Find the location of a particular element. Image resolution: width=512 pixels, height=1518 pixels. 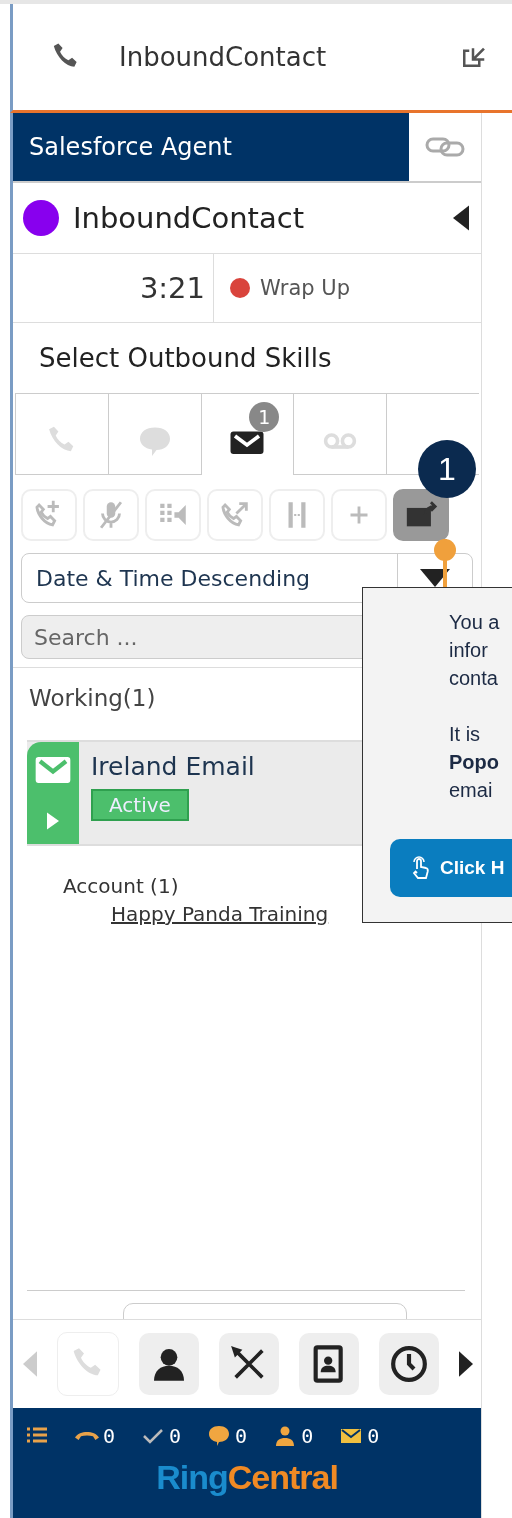

agent-status: Wrap Up is located at coordinates (305, 288).